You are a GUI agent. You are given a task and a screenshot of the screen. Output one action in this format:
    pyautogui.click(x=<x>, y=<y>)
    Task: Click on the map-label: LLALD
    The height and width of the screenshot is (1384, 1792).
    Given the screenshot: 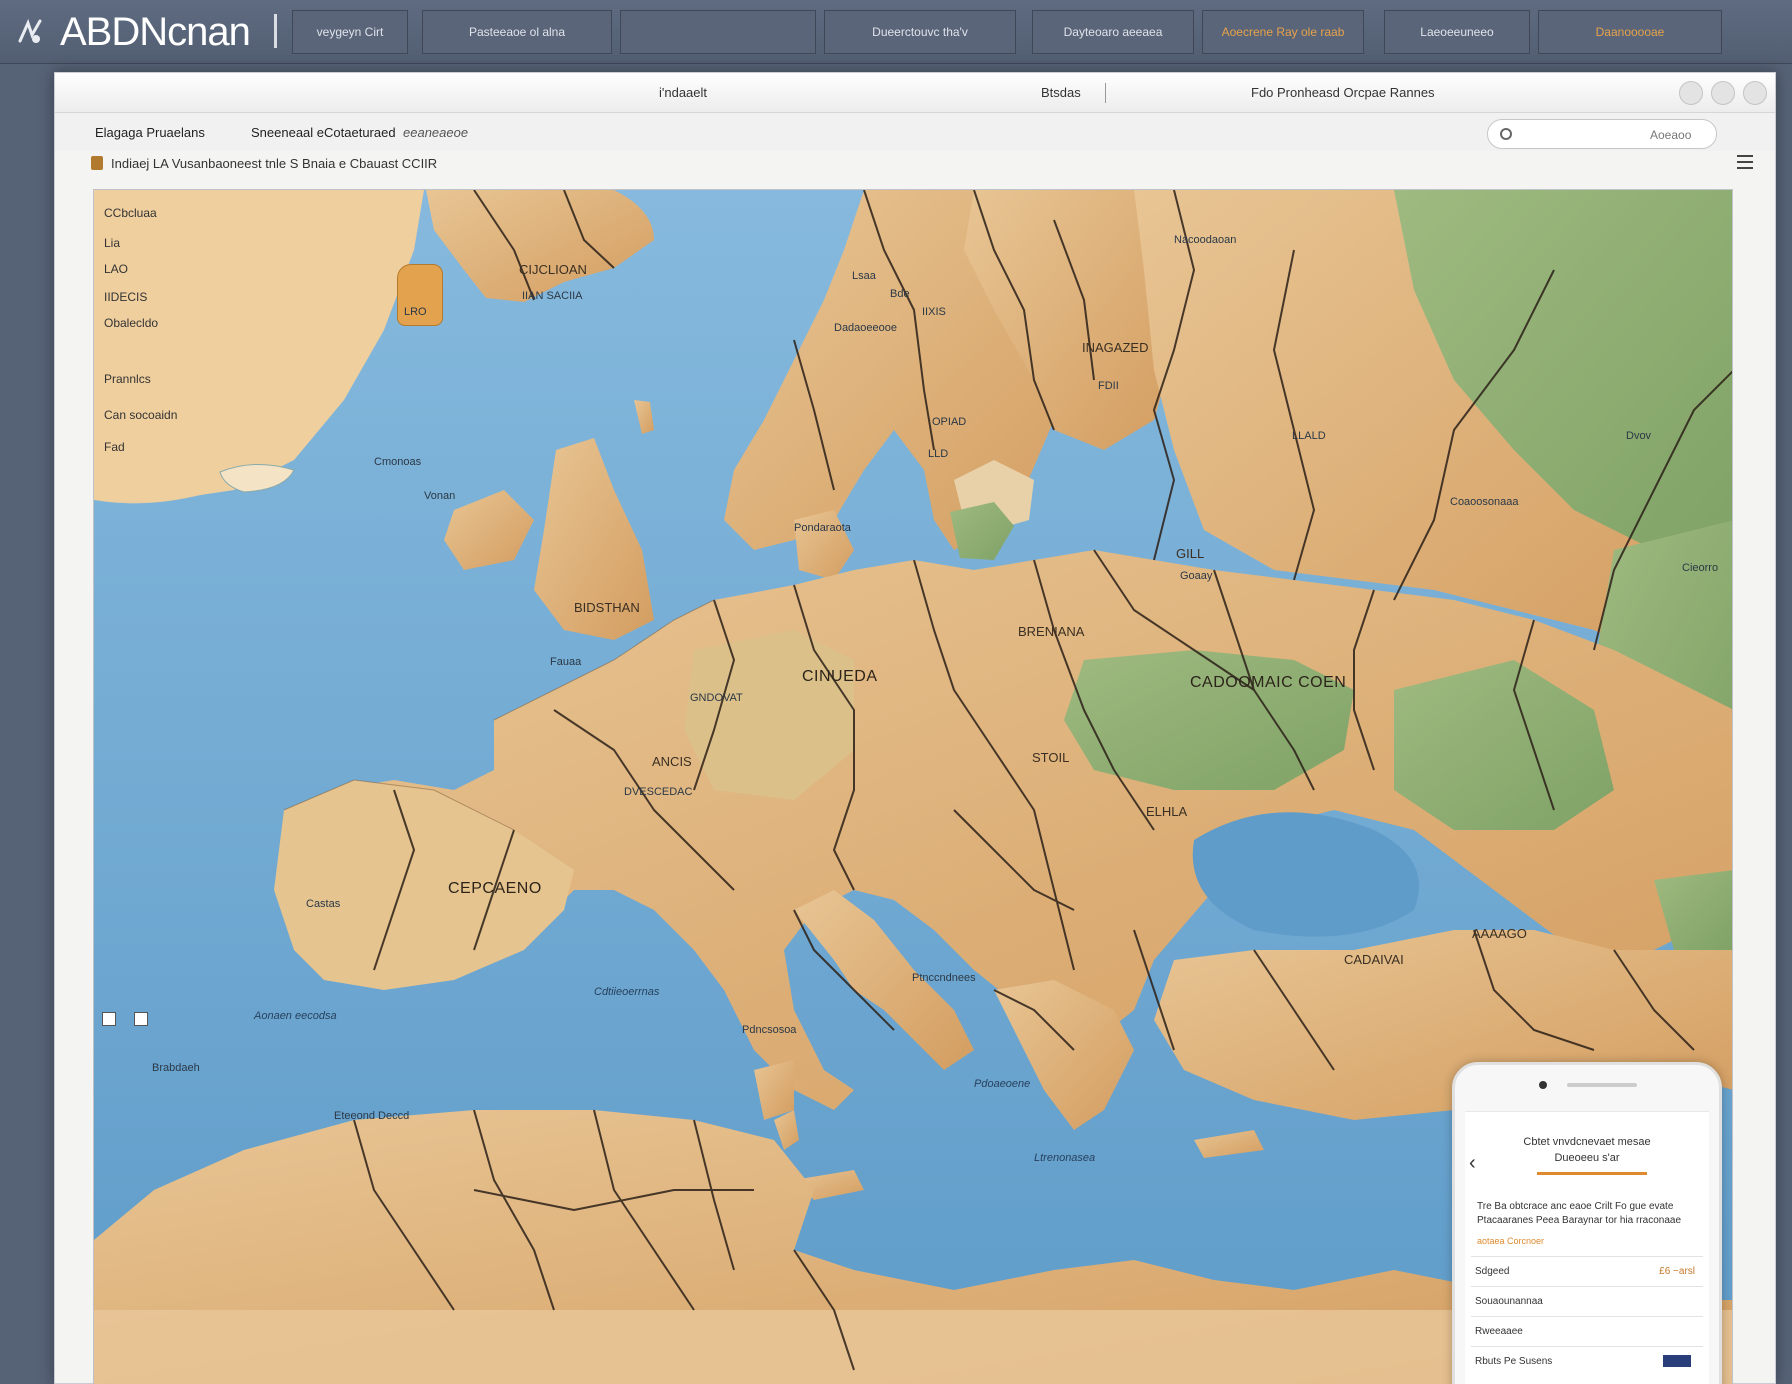 What is the action you would take?
    pyautogui.click(x=1309, y=436)
    